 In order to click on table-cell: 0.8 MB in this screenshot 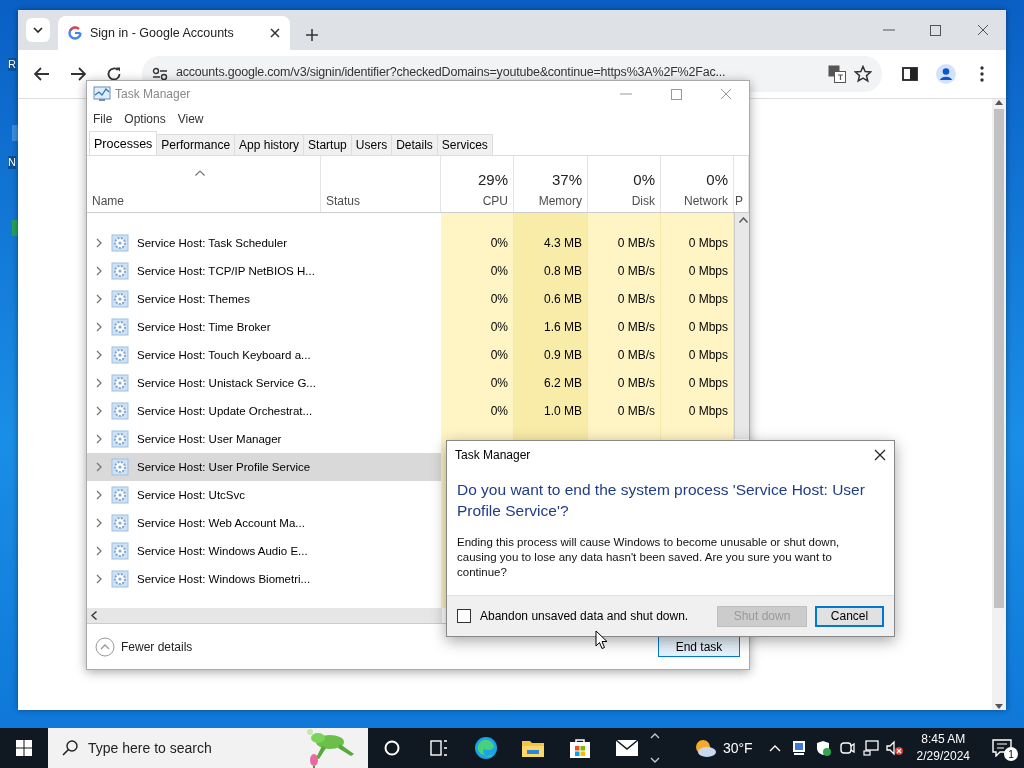, I will do `click(563, 271)`.